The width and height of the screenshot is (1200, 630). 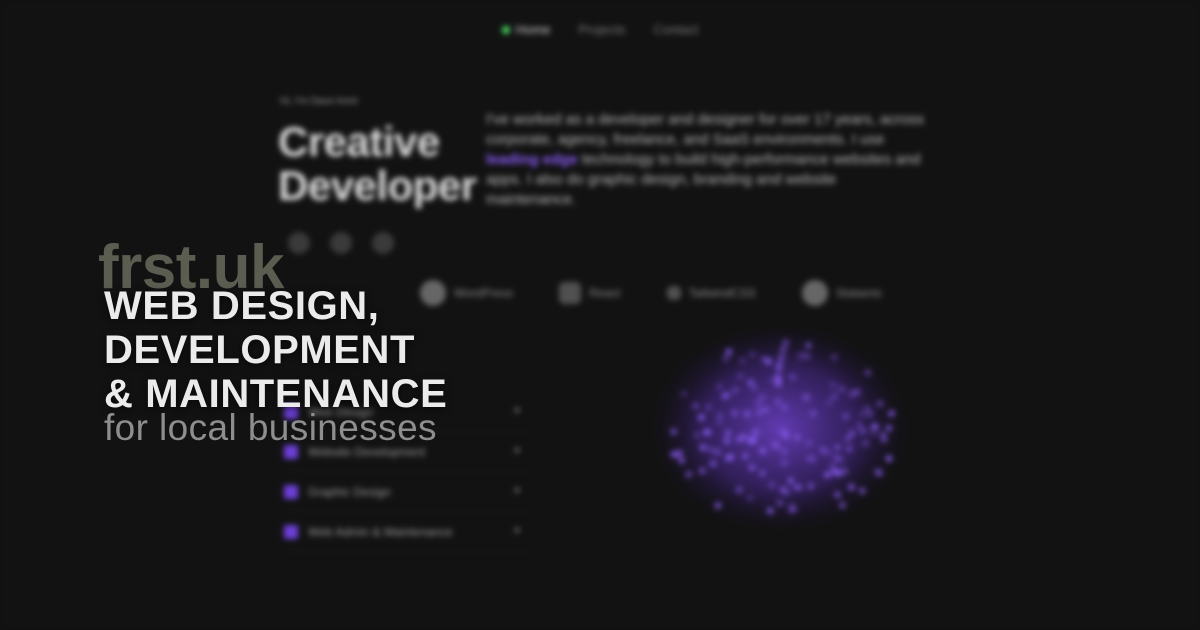 I want to click on nav-item-projects: Projects, so click(x=601, y=29).